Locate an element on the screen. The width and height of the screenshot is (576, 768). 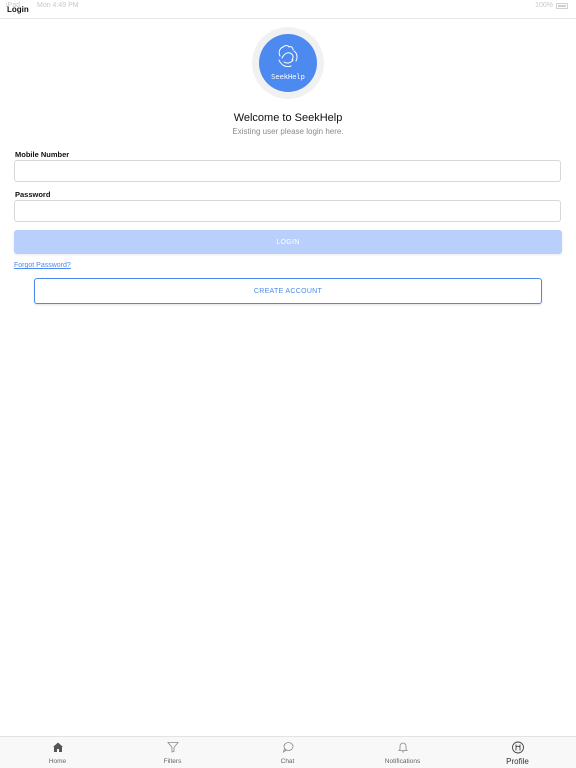
hands-icon is located at coordinates (288, 56).